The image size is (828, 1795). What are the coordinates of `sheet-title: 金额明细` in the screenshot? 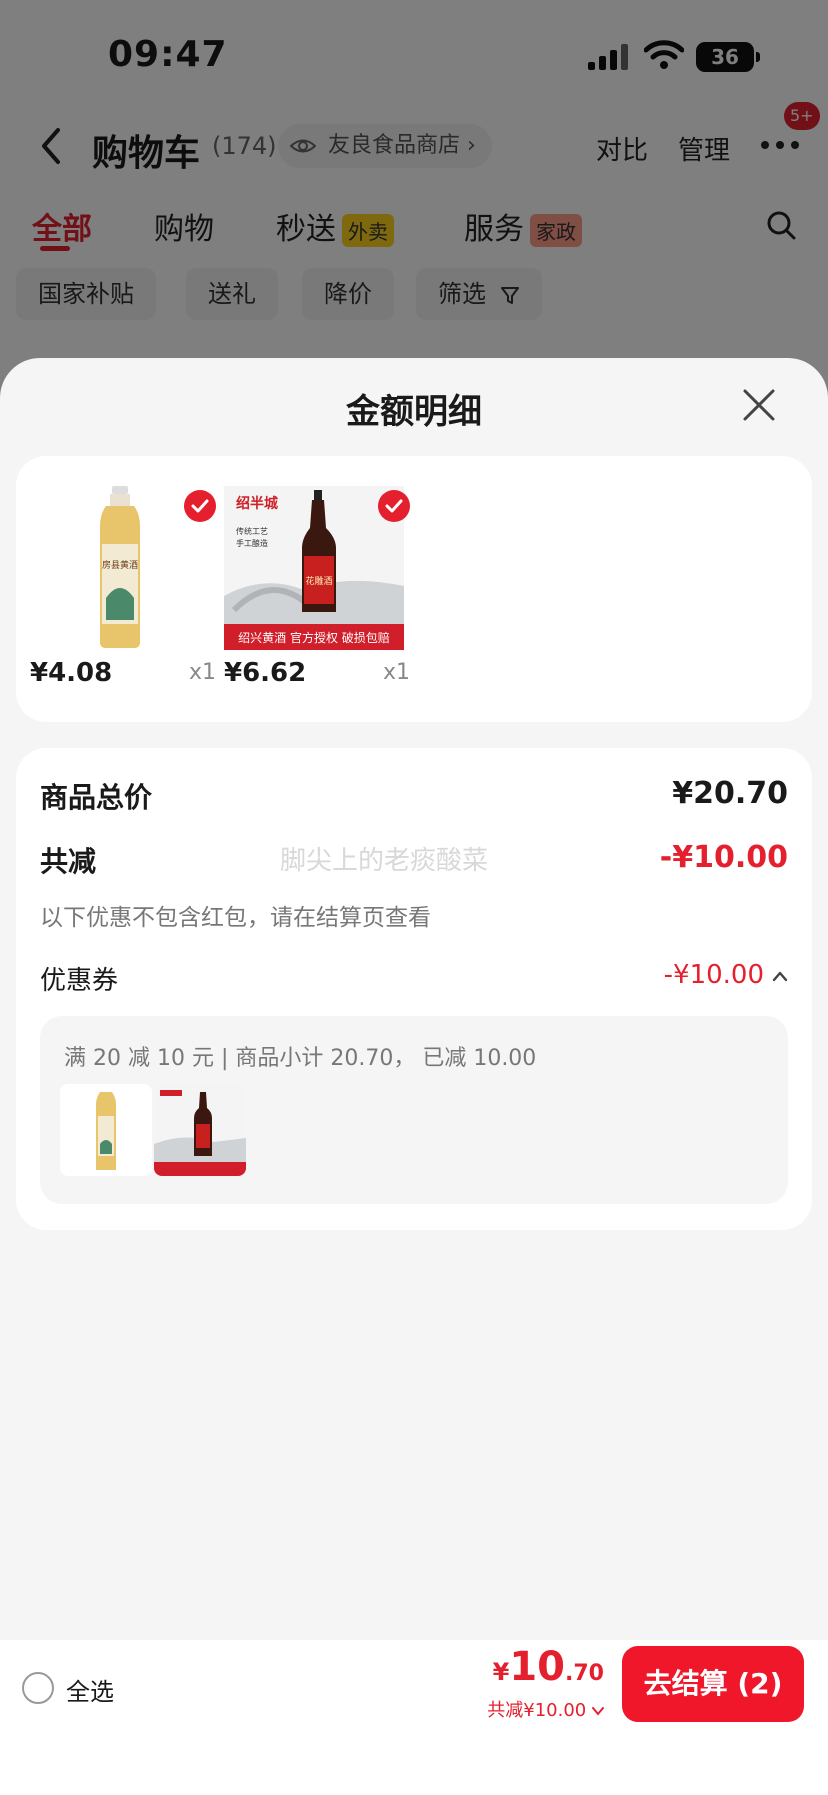 It's located at (414, 412).